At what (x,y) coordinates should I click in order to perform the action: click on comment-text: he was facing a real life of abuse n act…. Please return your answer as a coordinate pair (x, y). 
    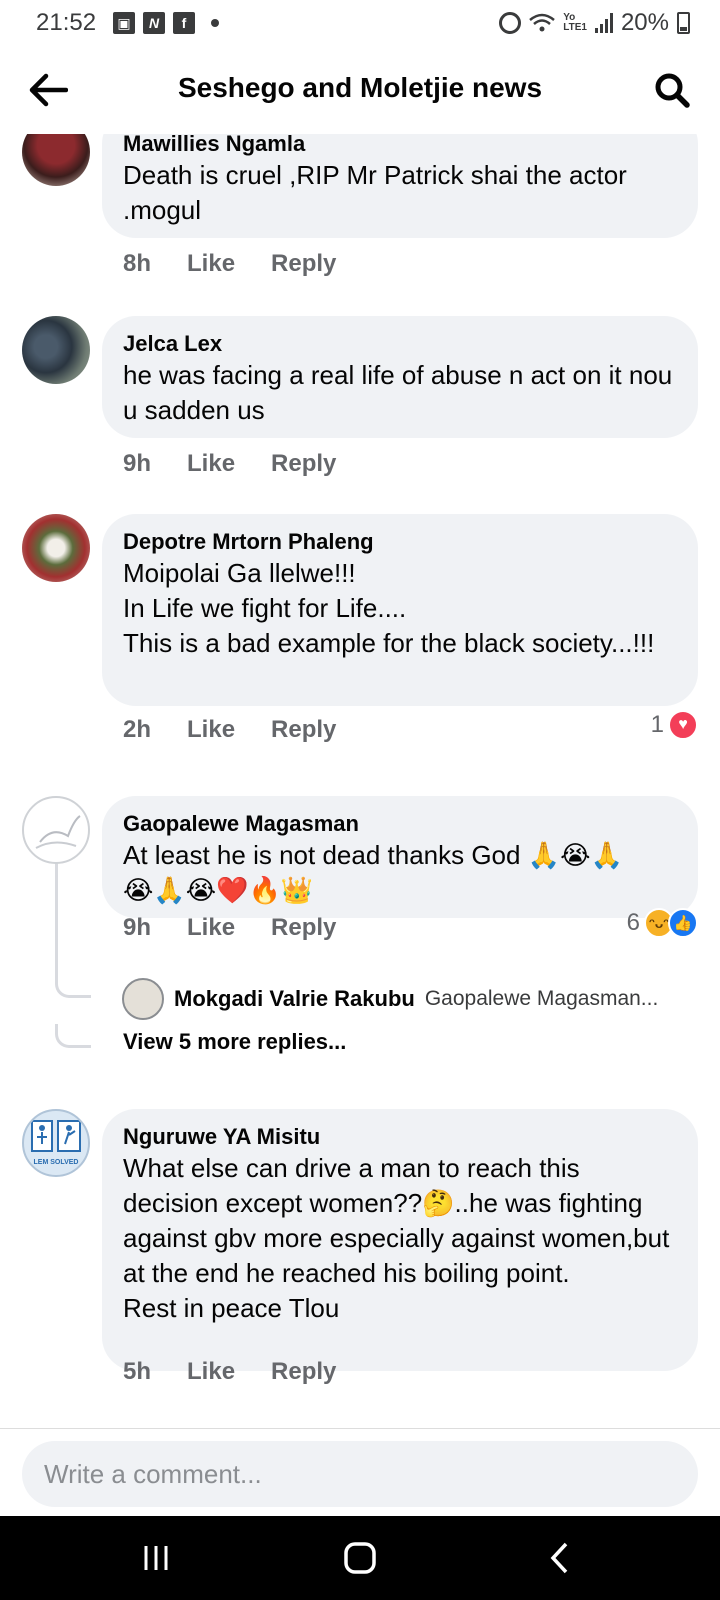
    Looking at the image, I should click on (398, 392).